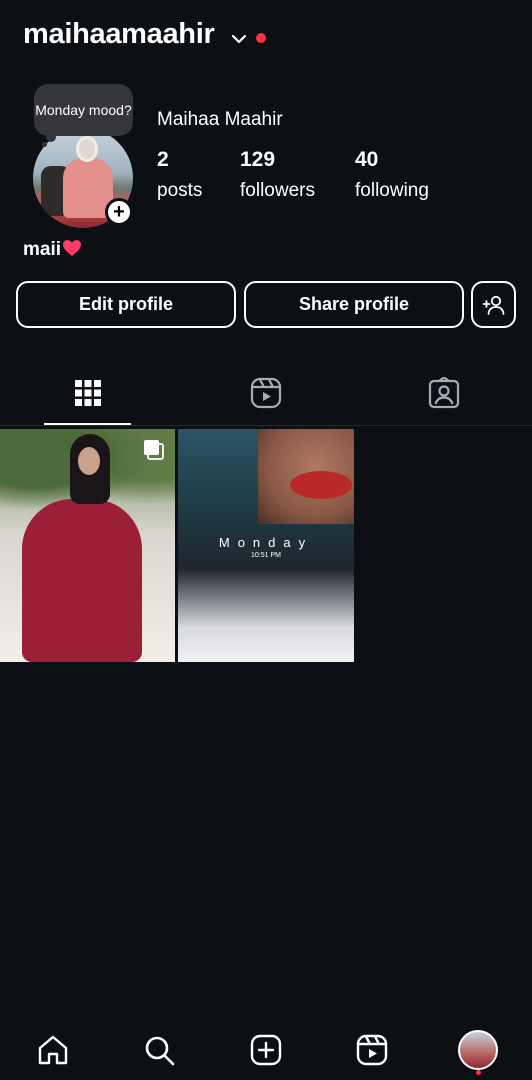  I want to click on profile-header: maihaamaahir, so click(266, 40).